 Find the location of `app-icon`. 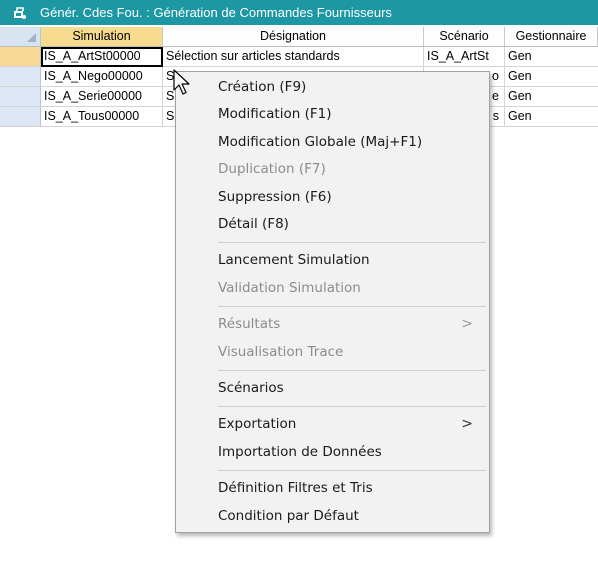

app-icon is located at coordinates (19, 13).